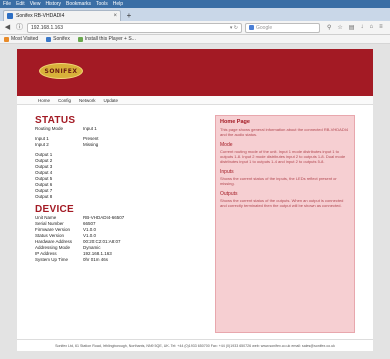 The height and width of the screenshot is (359, 390). I want to click on menu-item-tools: Tools, so click(102, 4).